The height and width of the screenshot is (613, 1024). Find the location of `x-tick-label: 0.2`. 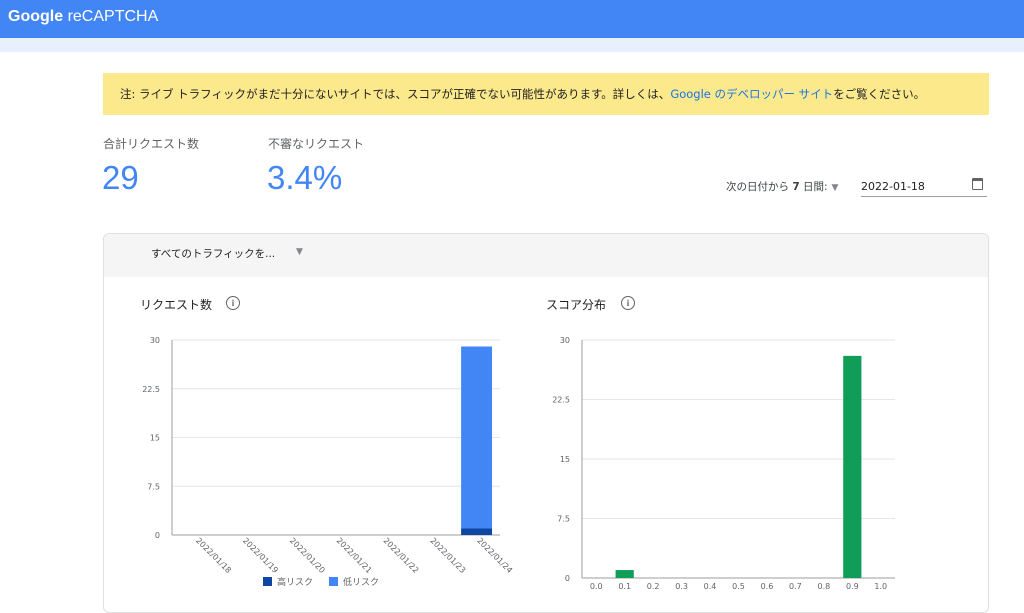

x-tick-label: 0.2 is located at coordinates (653, 586).